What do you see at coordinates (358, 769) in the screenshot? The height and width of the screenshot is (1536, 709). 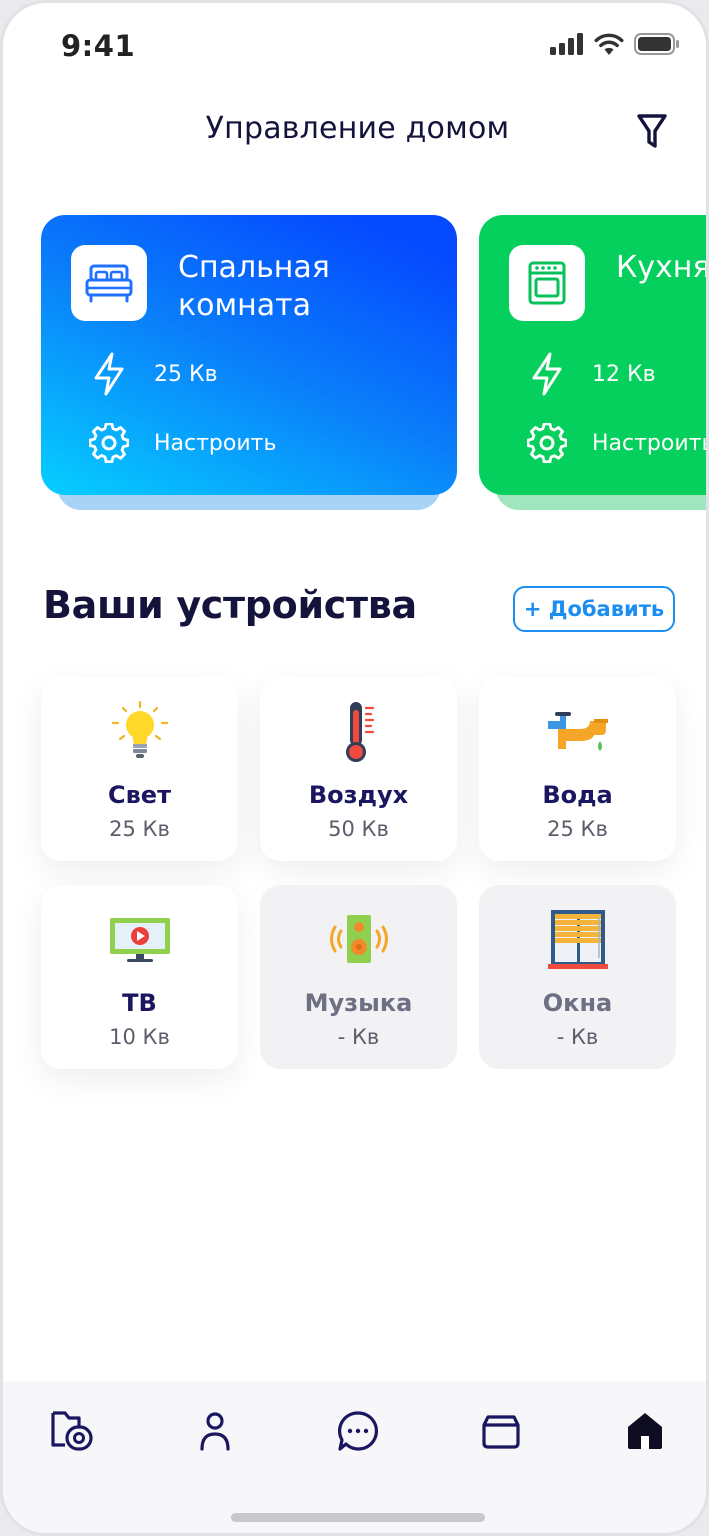 I see `device-tile-air: Воздух 50 Кв` at bounding box center [358, 769].